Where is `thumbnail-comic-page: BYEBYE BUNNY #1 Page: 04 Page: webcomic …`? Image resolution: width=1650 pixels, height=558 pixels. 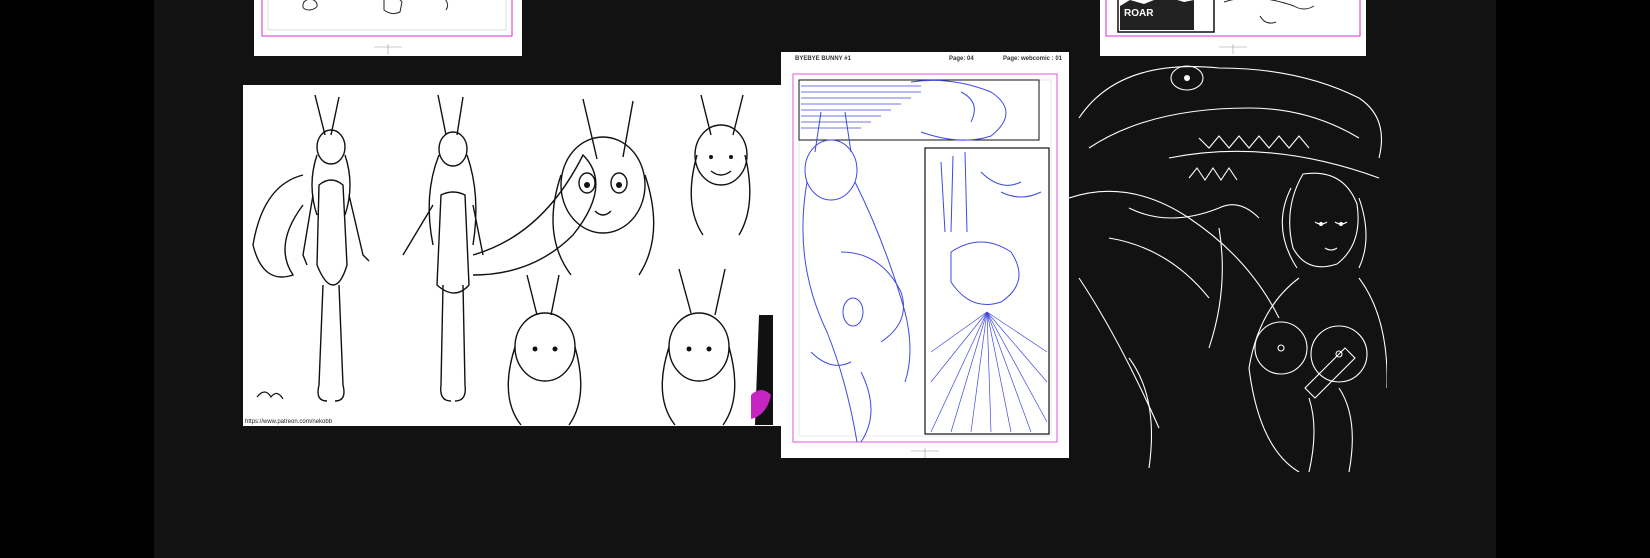 thumbnail-comic-page: BYEBYE BUNNY #1 Page: 04 Page: webcomic … is located at coordinates (925, 255).